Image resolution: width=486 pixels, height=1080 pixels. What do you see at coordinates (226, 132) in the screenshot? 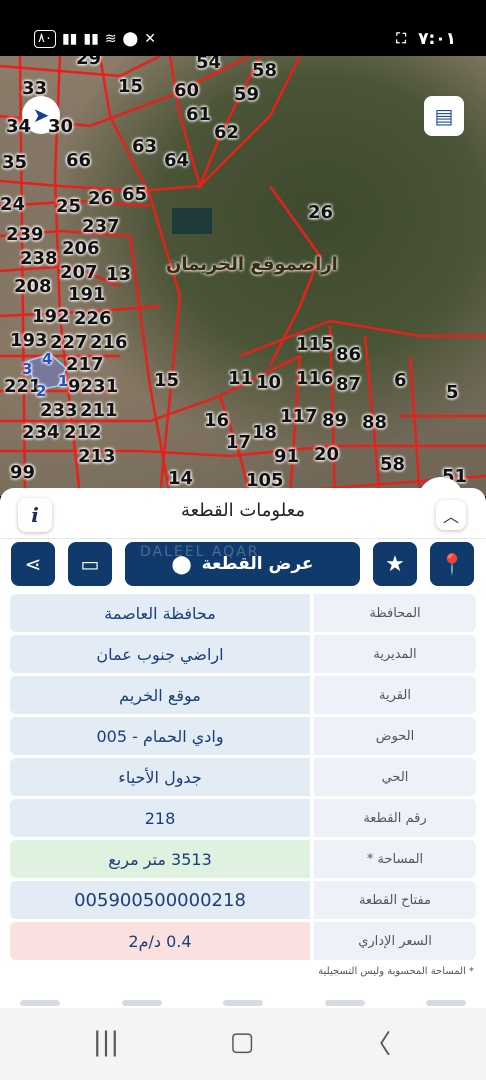
I see `parcel-number: 62` at bounding box center [226, 132].